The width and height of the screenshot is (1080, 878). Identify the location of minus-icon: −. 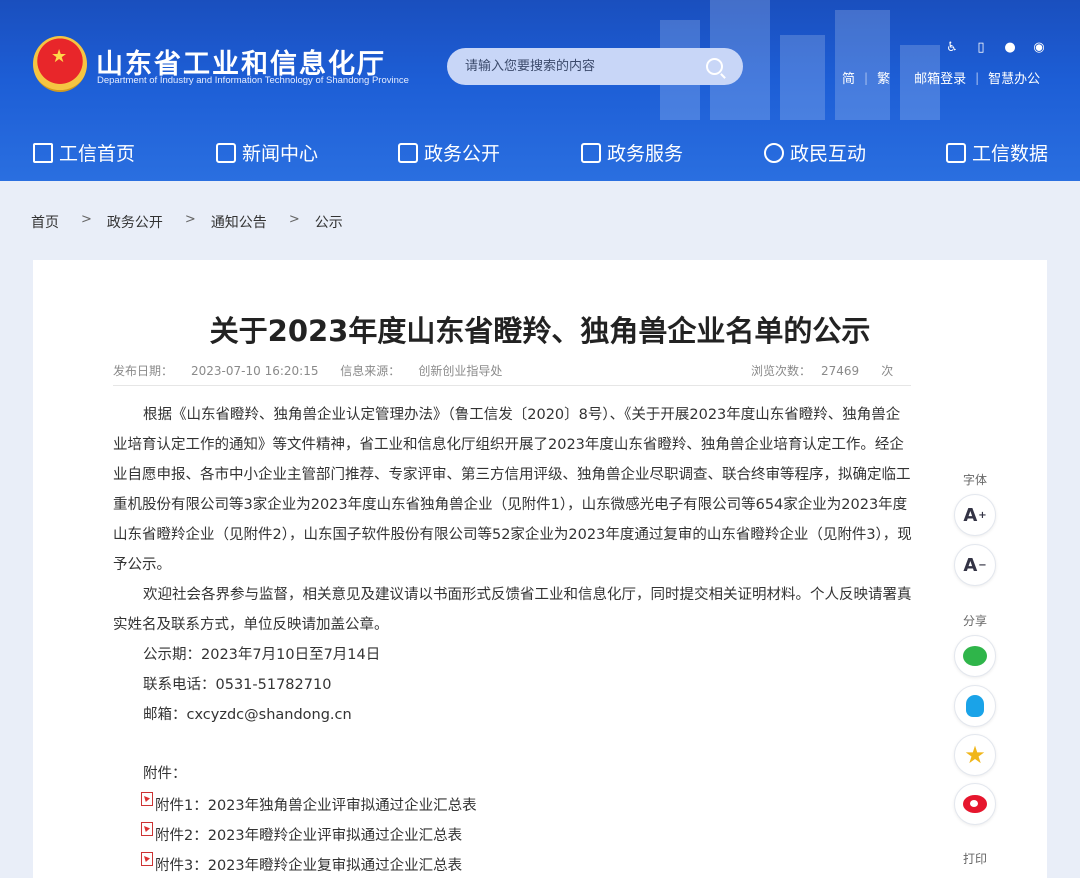
(982, 565).